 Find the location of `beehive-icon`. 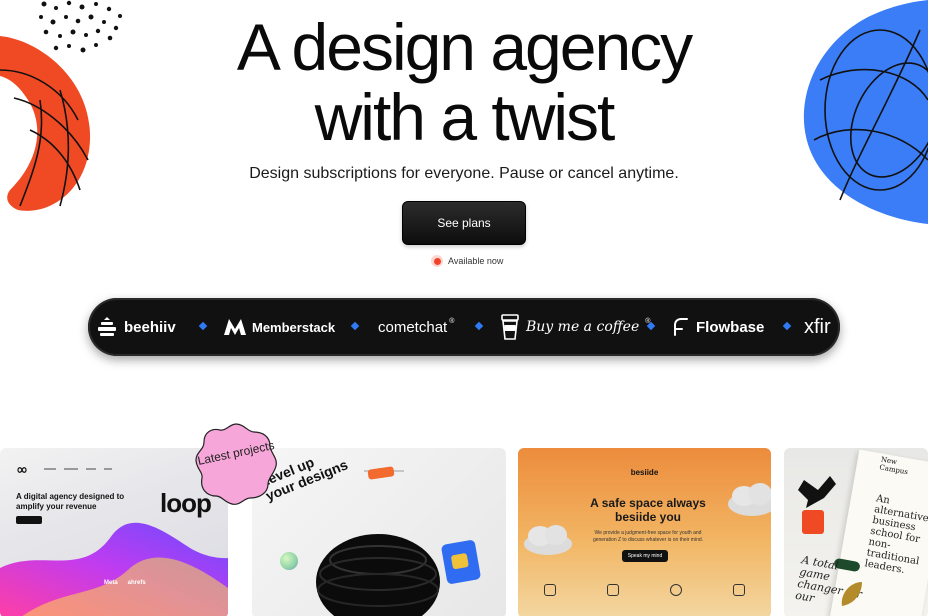

beehive-icon is located at coordinates (107, 326).